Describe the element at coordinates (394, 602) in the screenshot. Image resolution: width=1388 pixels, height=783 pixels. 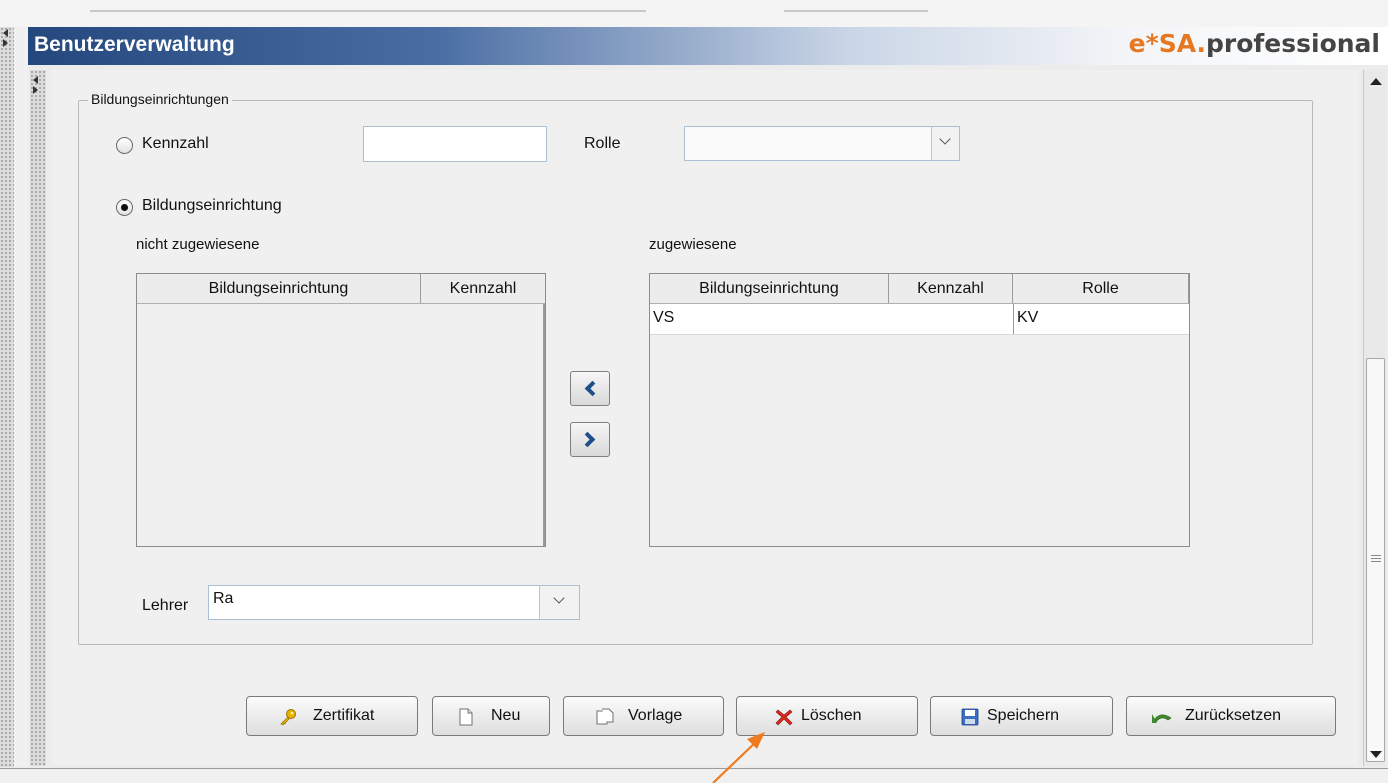
I see `lehrer-select: Ra` at that location.